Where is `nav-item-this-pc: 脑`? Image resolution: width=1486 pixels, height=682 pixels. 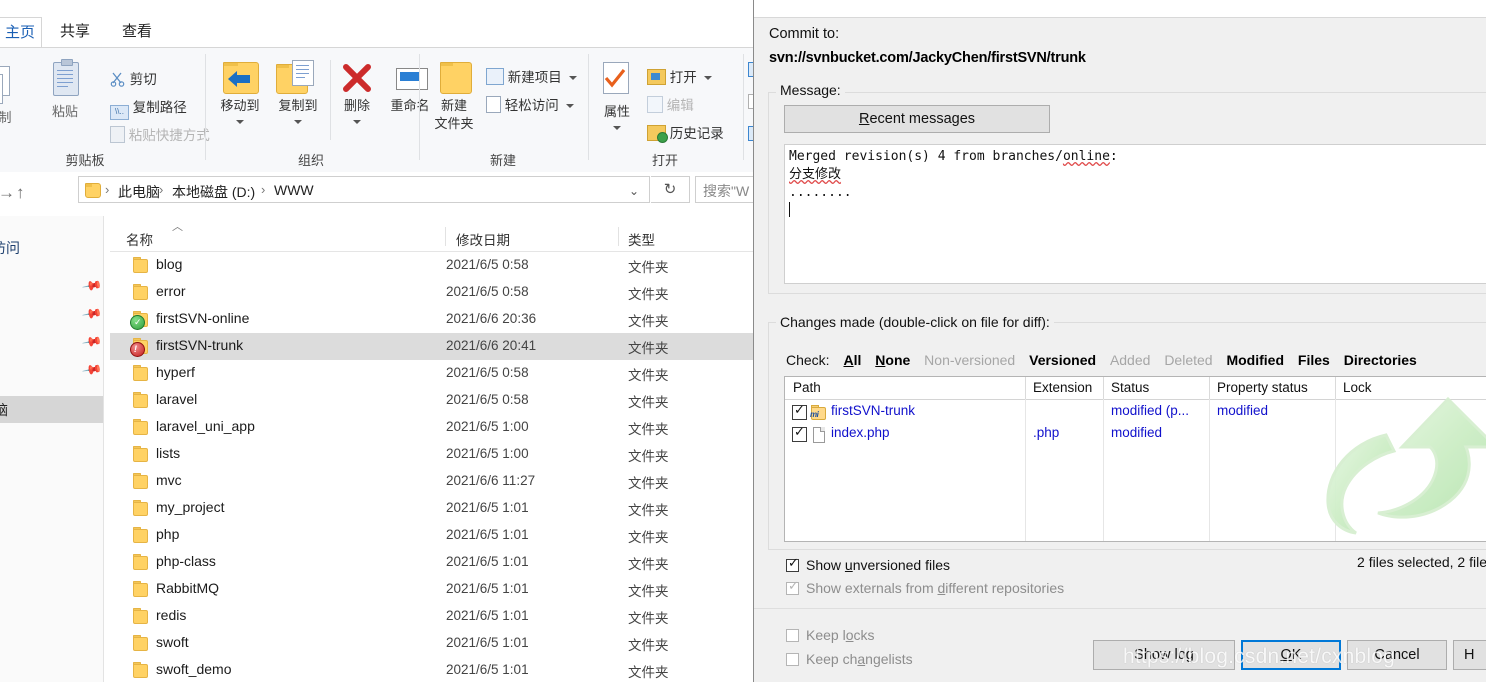
nav-item-this-pc: 脑 is located at coordinates (51, 409).